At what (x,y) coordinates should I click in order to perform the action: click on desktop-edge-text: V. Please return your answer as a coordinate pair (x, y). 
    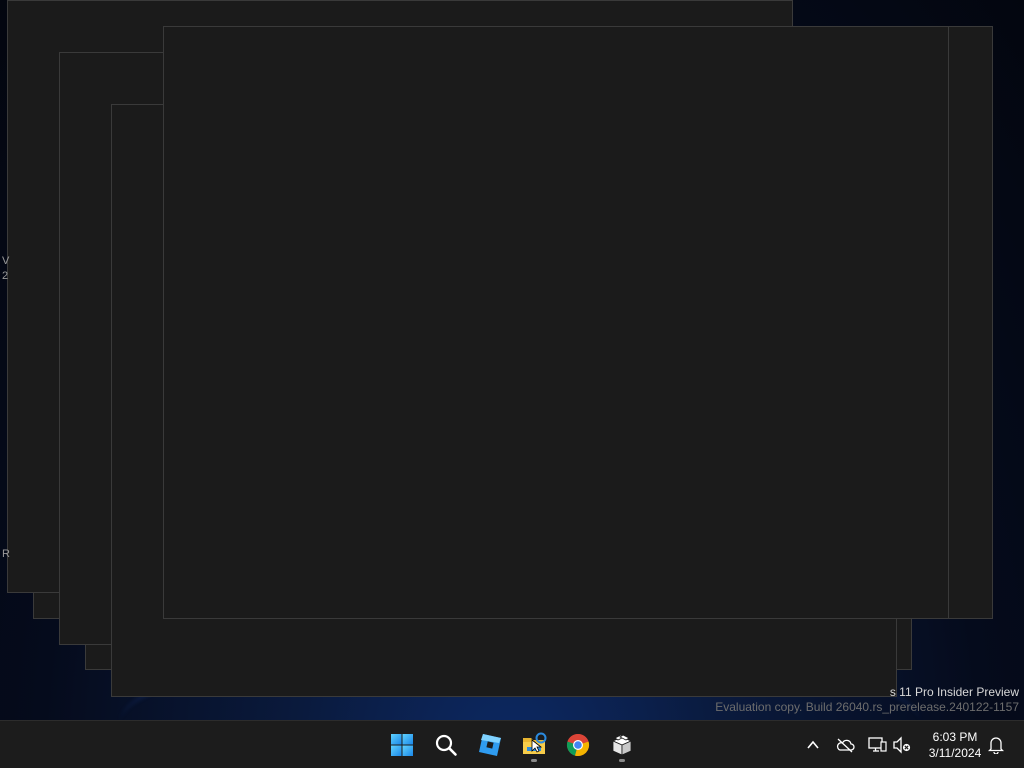
    Looking at the image, I should click on (6, 261).